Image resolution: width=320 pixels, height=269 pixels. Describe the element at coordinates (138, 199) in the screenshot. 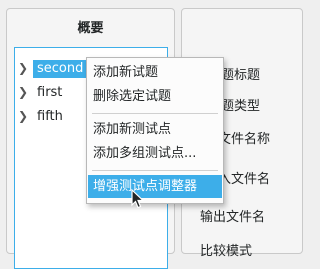

I see `mouse-cursor-icon` at that location.